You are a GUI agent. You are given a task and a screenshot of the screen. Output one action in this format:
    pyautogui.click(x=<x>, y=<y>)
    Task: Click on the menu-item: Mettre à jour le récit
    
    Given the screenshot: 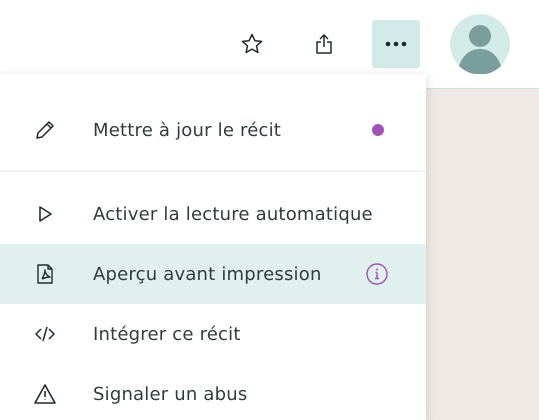 What is the action you would take?
    pyautogui.click(x=213, y=130)
    